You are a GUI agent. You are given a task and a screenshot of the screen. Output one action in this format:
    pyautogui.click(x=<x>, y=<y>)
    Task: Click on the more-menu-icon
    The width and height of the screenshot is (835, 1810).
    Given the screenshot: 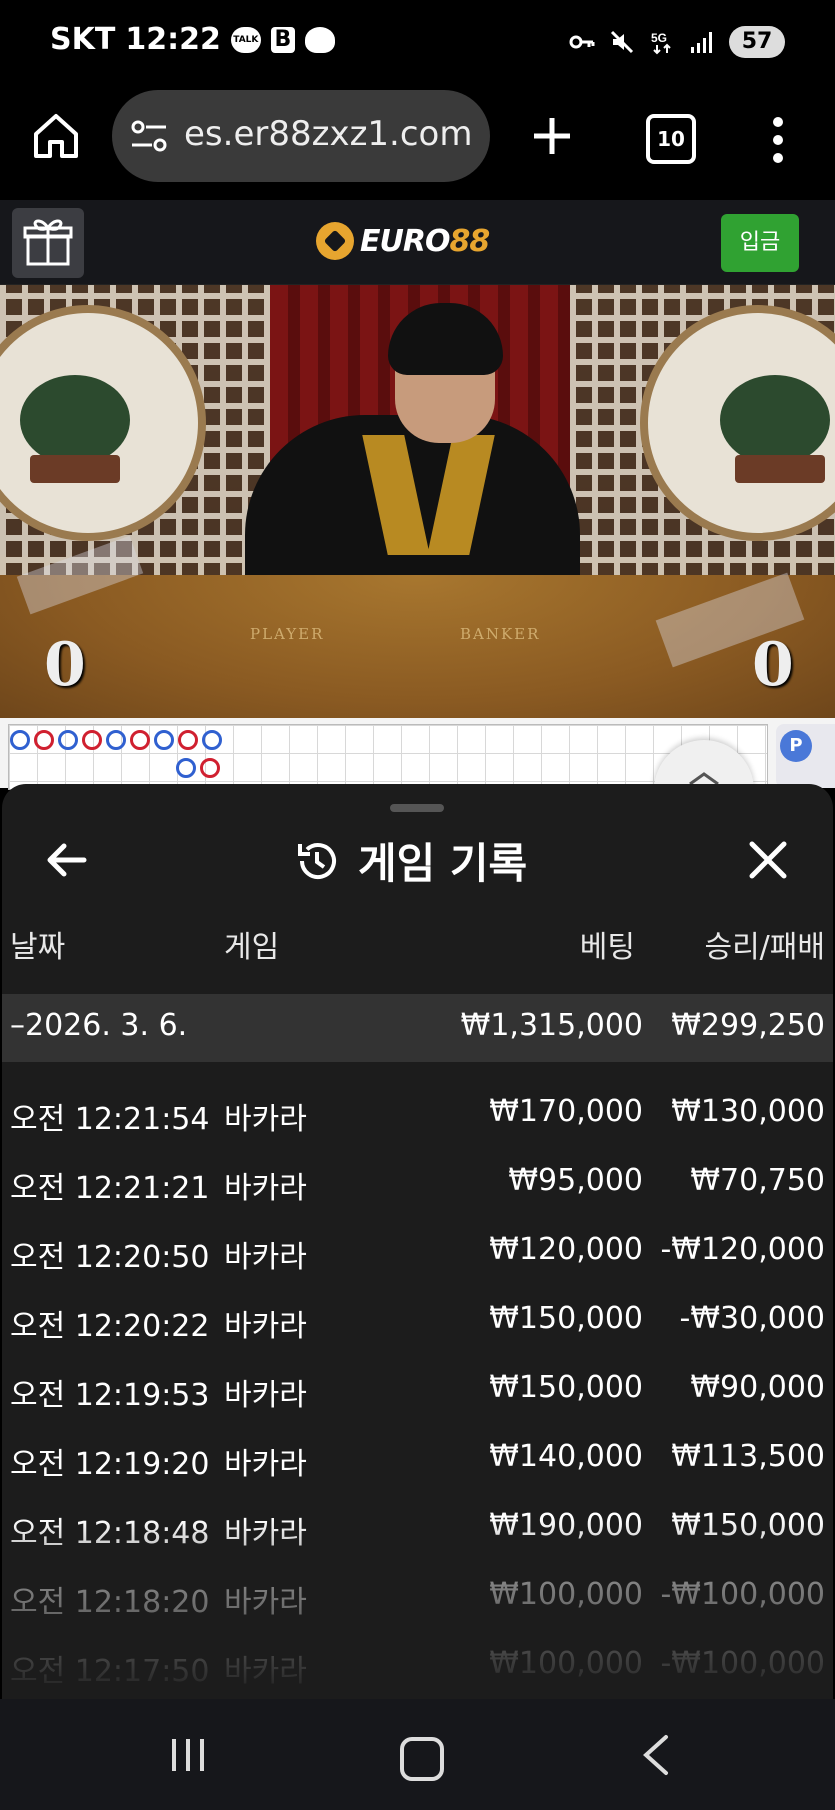 What is the action you would take?
    pyautogui.click(x=778, y=140)
    